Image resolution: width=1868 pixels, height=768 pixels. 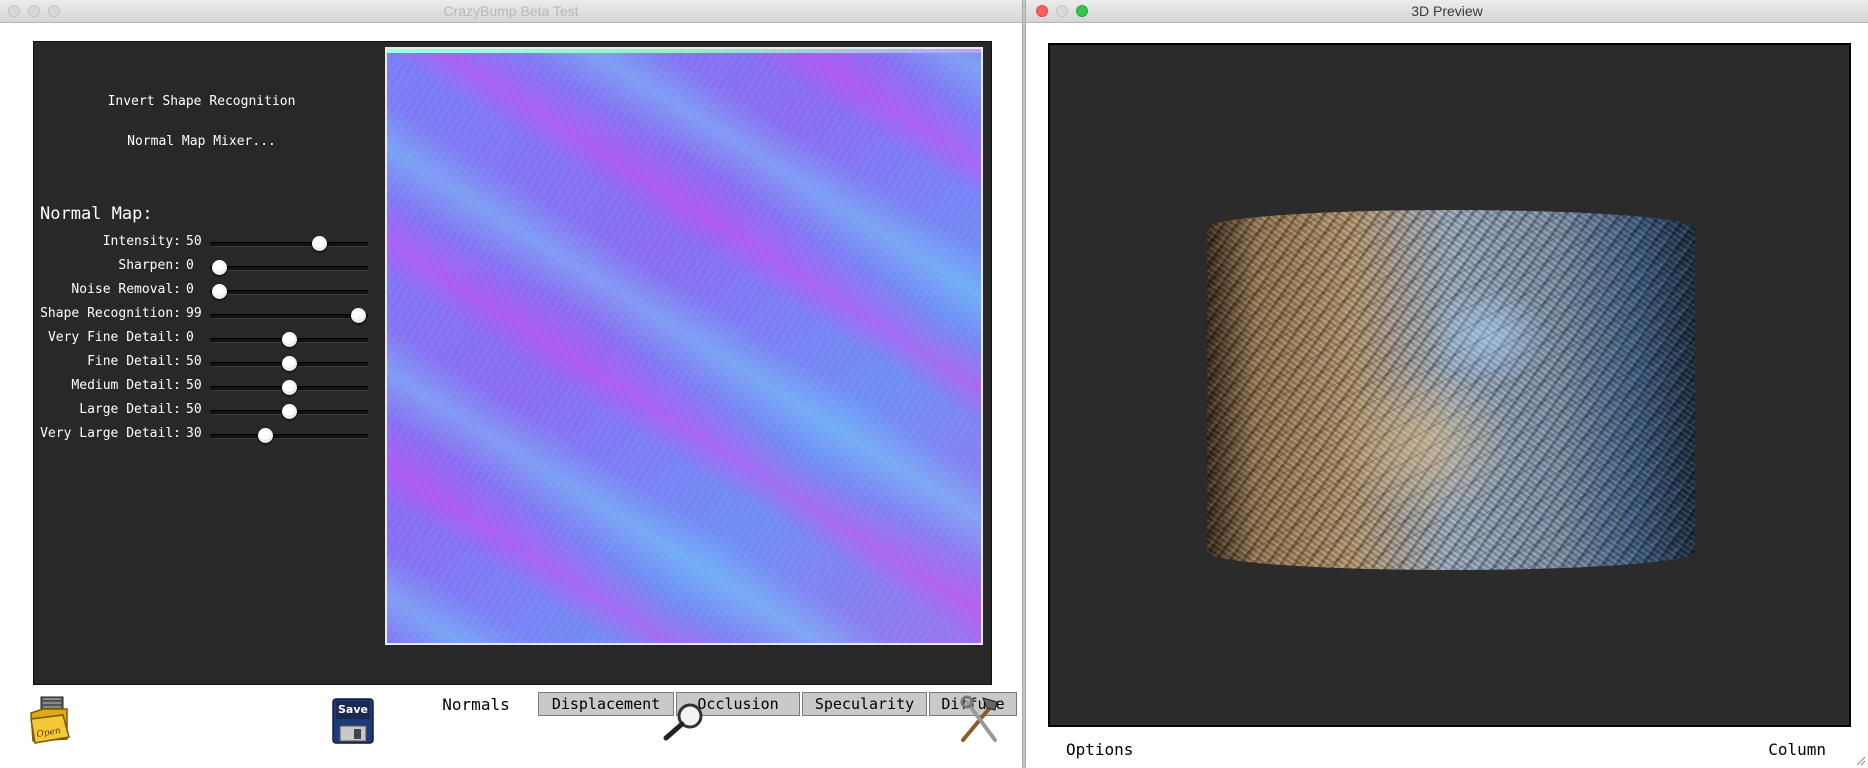 What do you see at coordinates (864, 704) in the screenshot?
I see `tab-specularity: Specularity` at bounding box center [864, 704].